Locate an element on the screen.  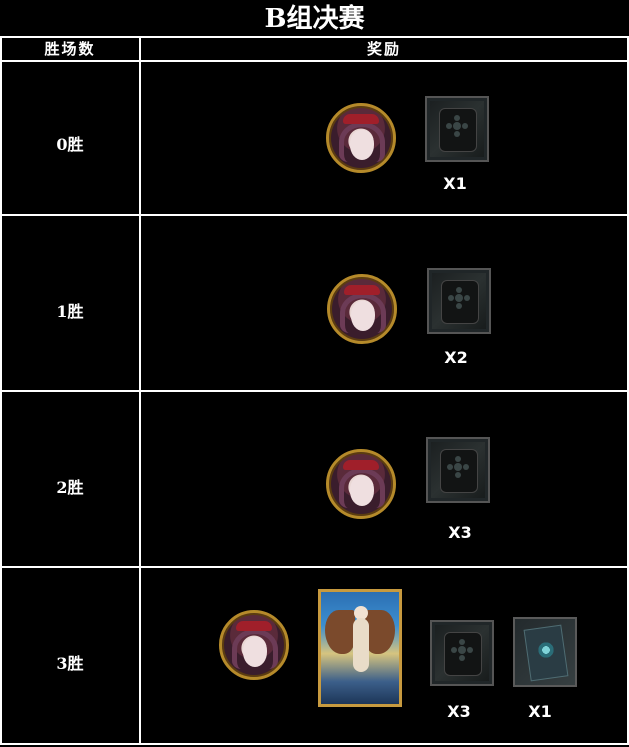
page-title: B组决赛 is located at coordinates (314, 19).